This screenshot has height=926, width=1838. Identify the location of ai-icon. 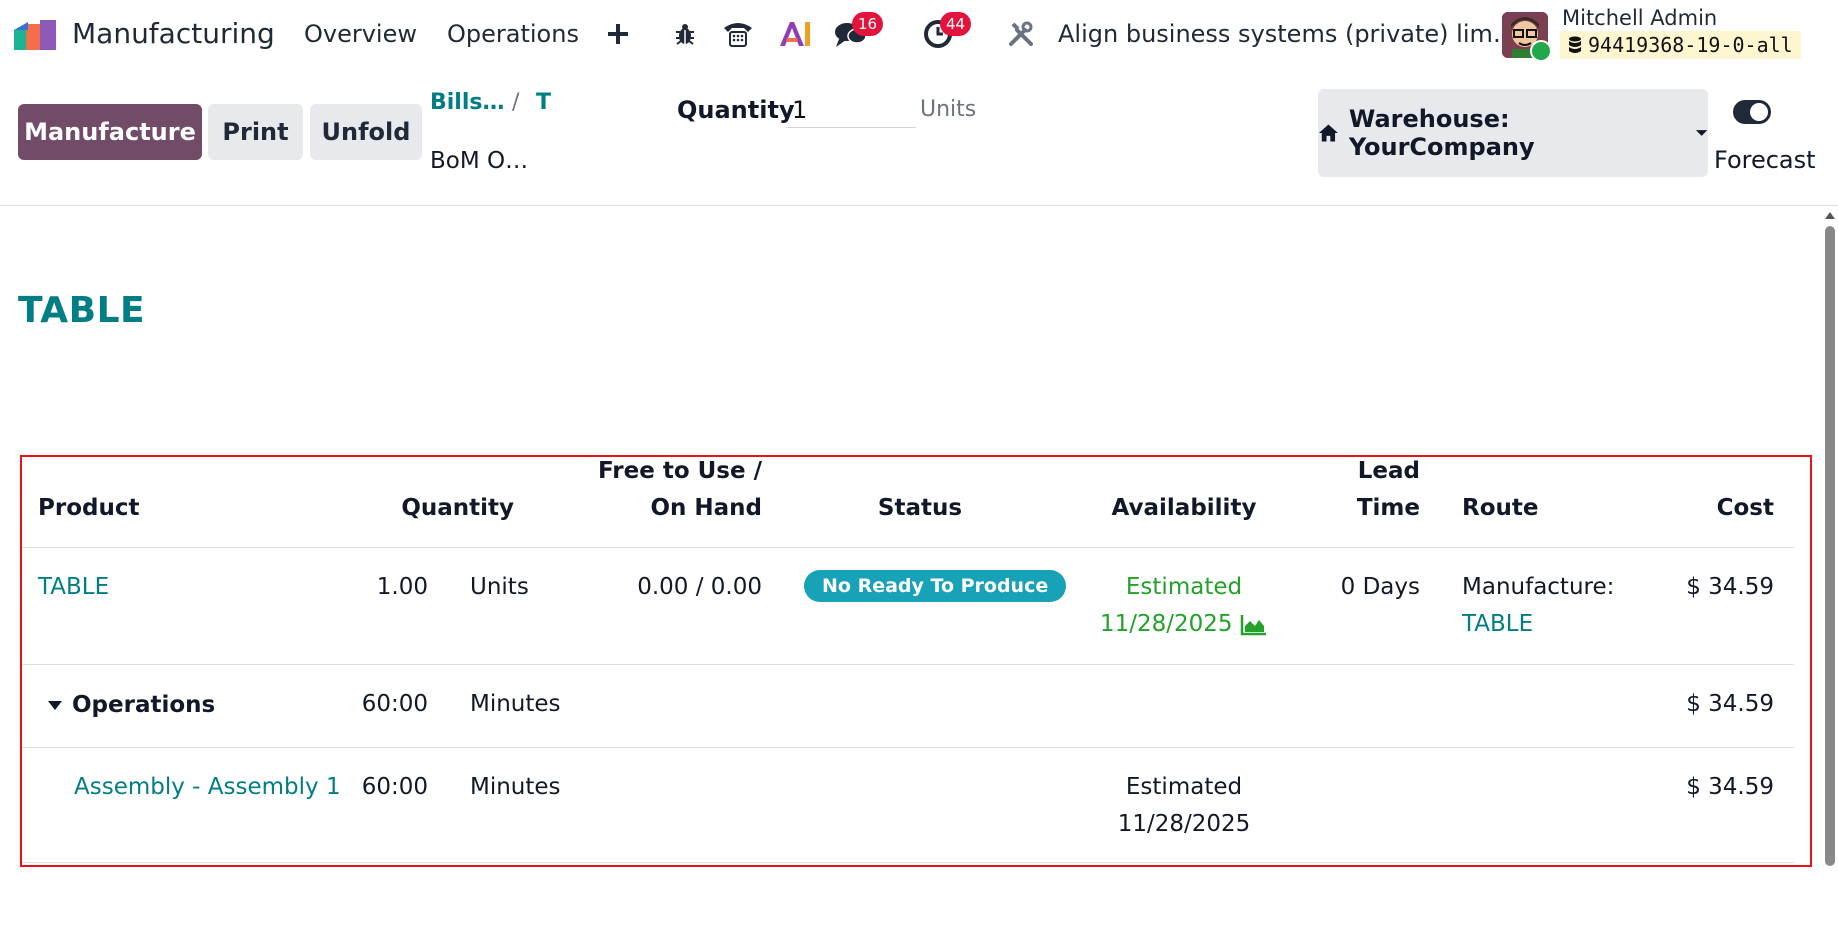
(795, 34).